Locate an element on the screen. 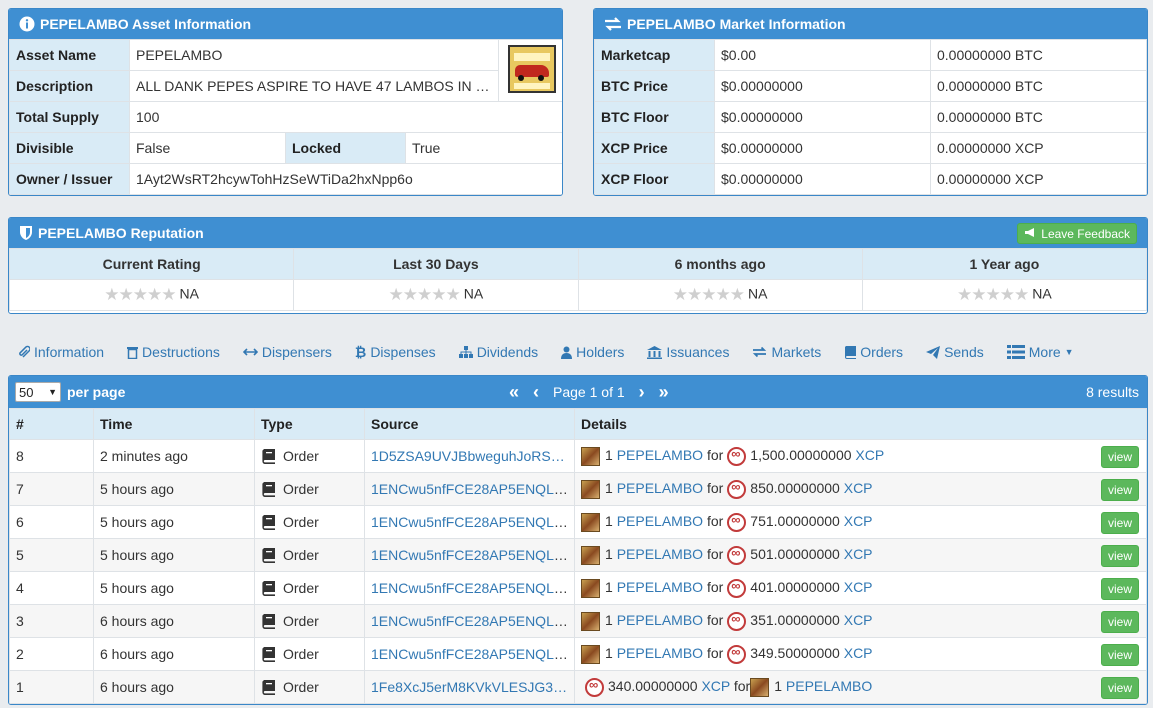  owner-label: Owner / Issuer is located at coordinates (69, 179).